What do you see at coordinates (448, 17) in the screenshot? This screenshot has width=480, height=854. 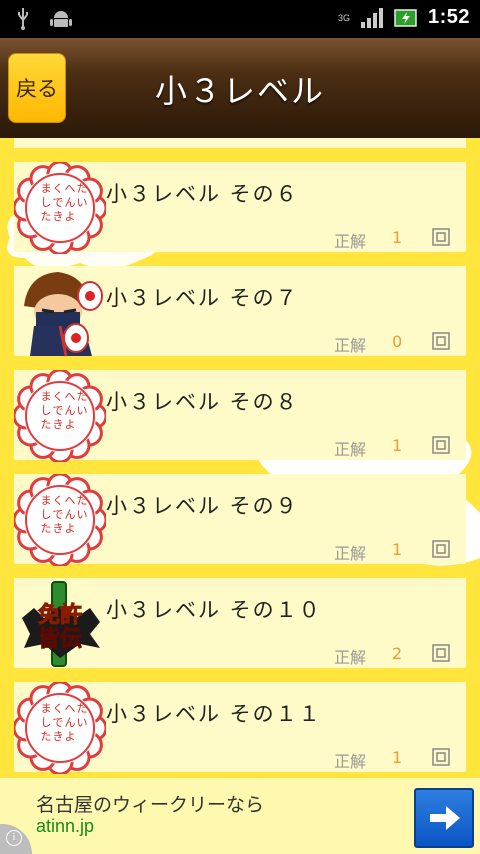 I see `clock: 1:52` at bounding box center [448, 17].